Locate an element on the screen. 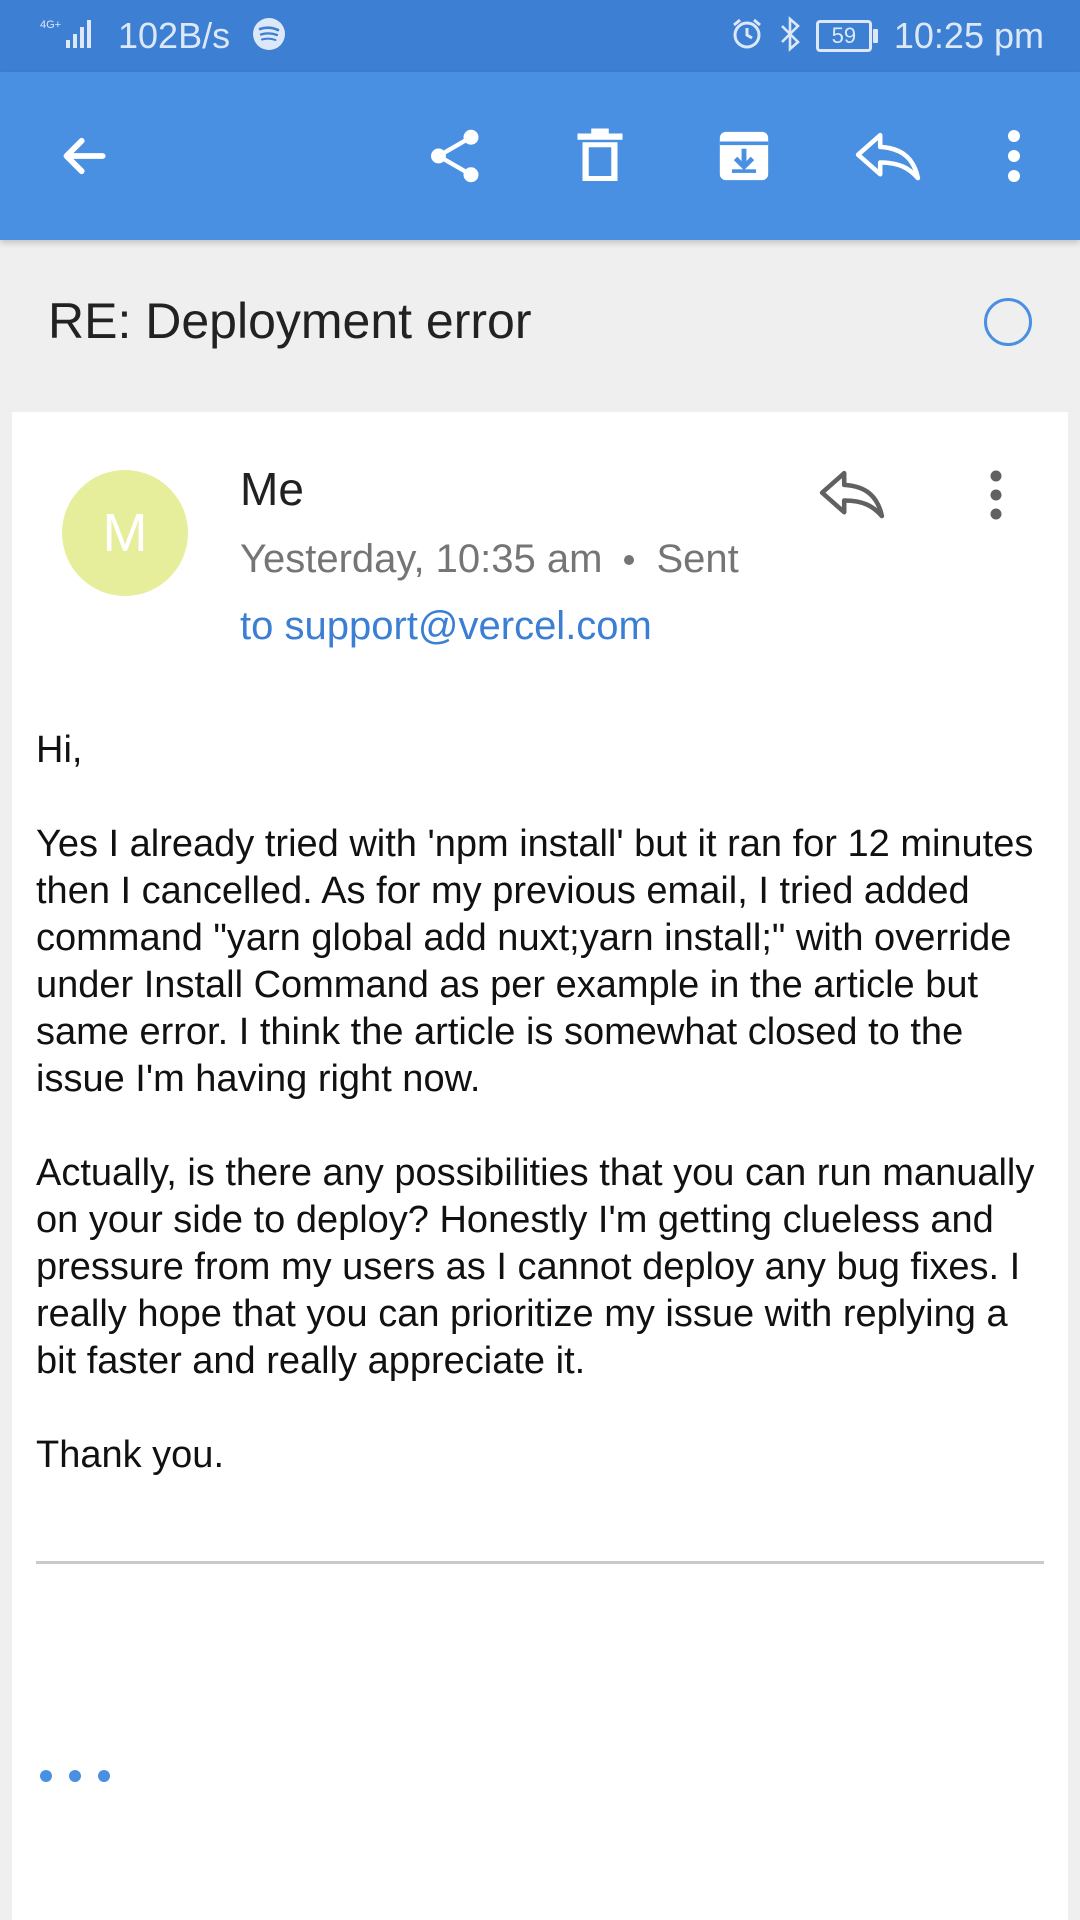 The image size is (1080, 1920). clock: 10:25 pm is located at coordinates (968, 35).